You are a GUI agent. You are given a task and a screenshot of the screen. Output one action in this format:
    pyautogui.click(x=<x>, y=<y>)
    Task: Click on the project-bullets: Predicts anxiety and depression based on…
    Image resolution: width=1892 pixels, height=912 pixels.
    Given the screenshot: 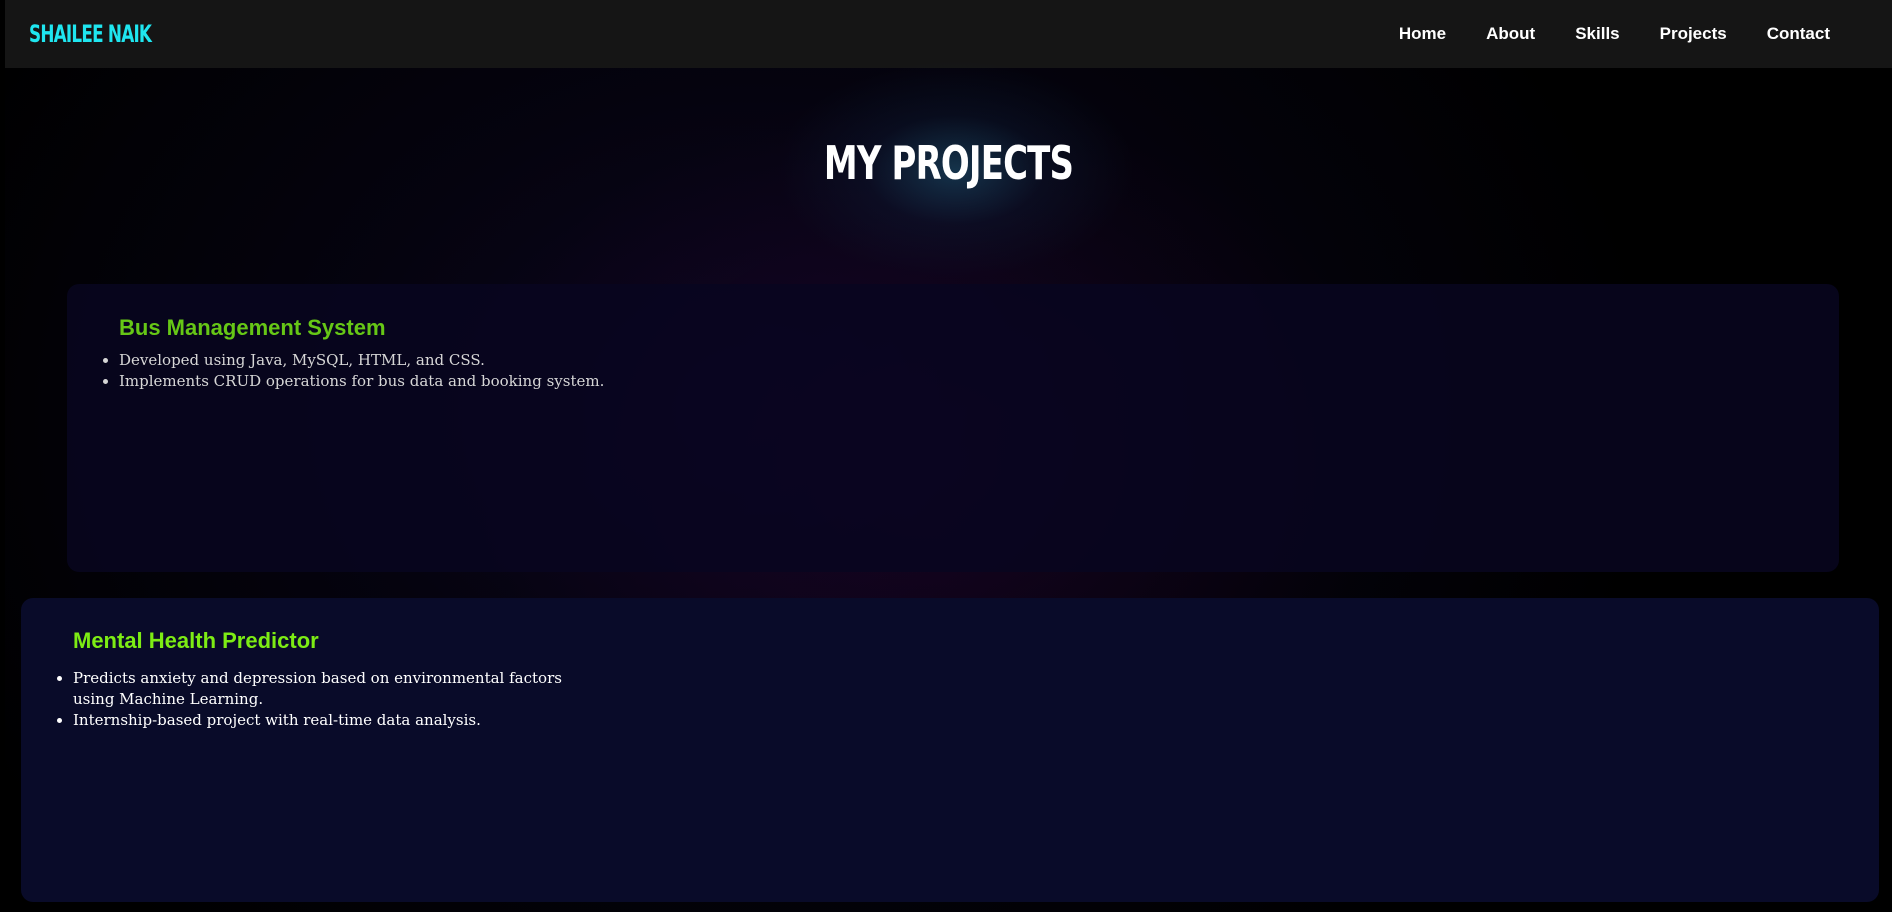 What is the action you would take?
    pyautogui.click(x=324, y=699)
    